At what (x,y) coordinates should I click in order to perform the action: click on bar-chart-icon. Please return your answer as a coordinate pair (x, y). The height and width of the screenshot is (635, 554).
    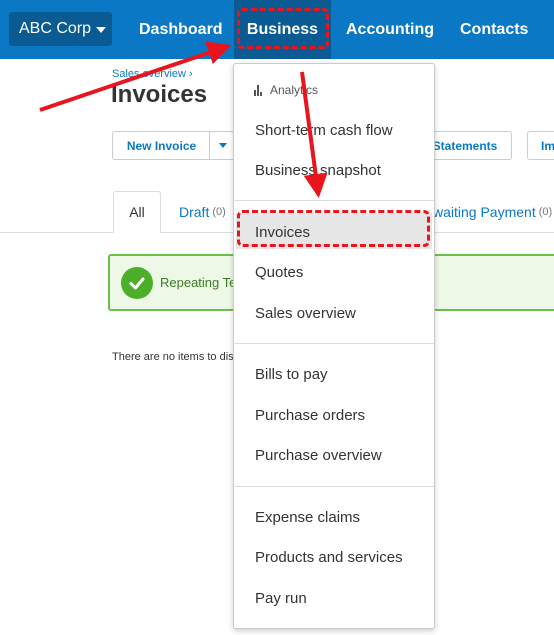
    Looking at the image, I should click on (258, 90).